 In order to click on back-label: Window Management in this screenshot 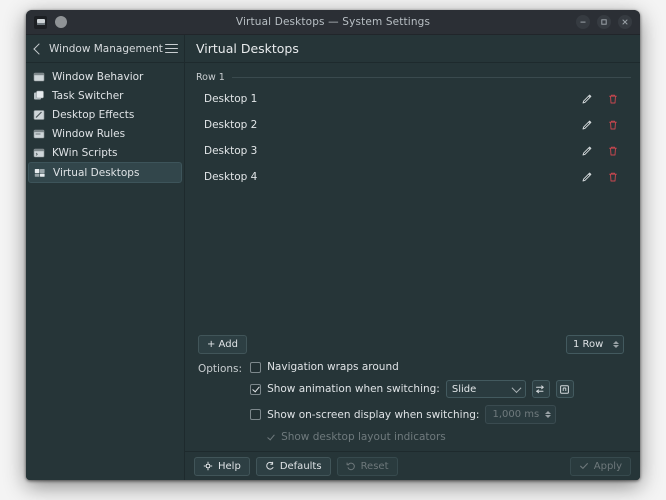, I will do `click(106, 48)`.